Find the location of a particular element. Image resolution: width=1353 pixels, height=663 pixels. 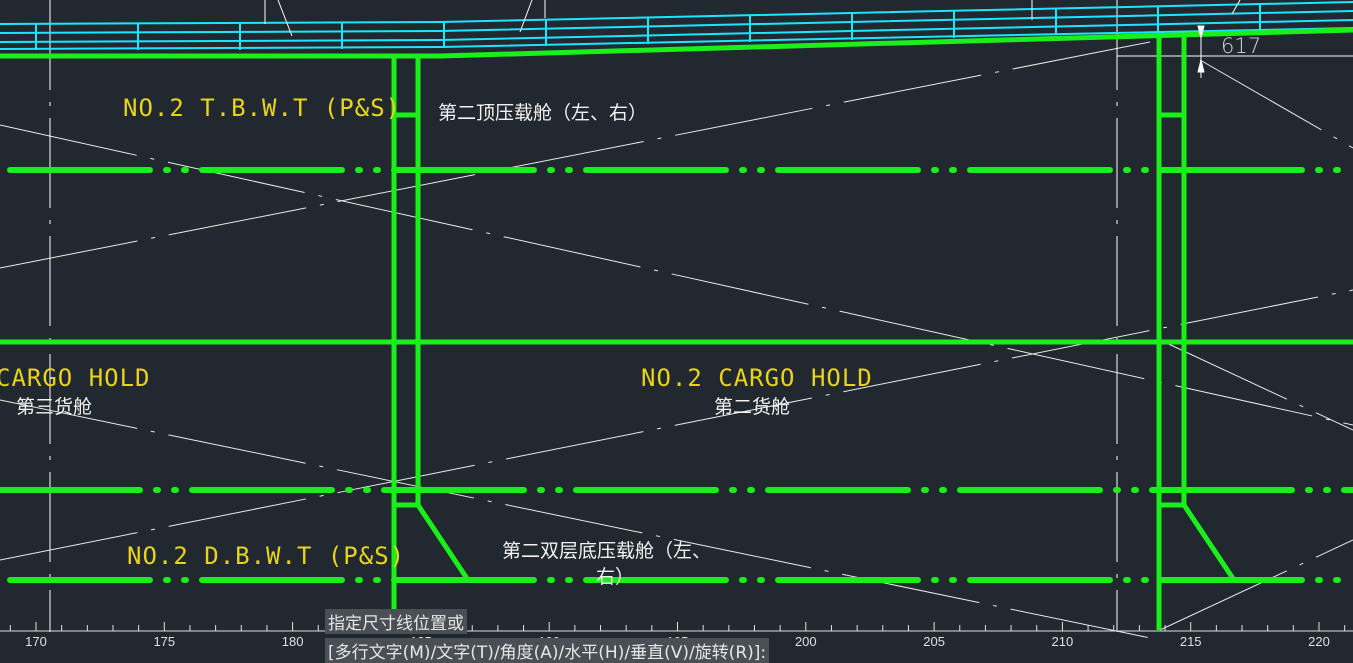

cargo-hold-2-label: NO.2 CARGO HOLD is located at coordinates (757, 378).